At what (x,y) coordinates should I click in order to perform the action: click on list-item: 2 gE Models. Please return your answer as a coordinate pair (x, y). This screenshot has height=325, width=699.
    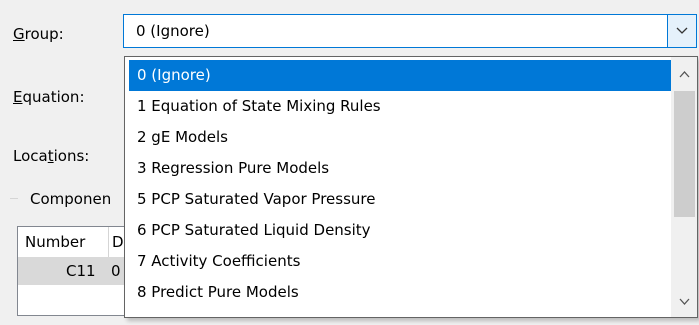
    Looking at the image, I should click on (400, 137).